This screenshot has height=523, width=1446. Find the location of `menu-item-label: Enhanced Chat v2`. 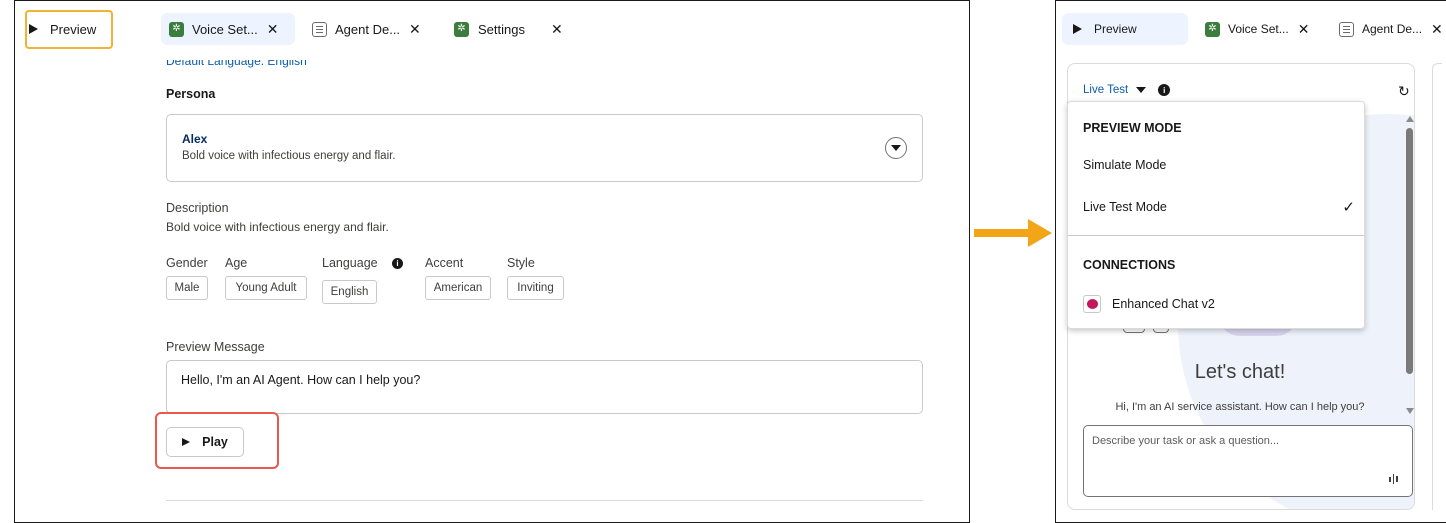

menu-item-label: Enhanced Chat v2 is located at coordinates (1163, 304).